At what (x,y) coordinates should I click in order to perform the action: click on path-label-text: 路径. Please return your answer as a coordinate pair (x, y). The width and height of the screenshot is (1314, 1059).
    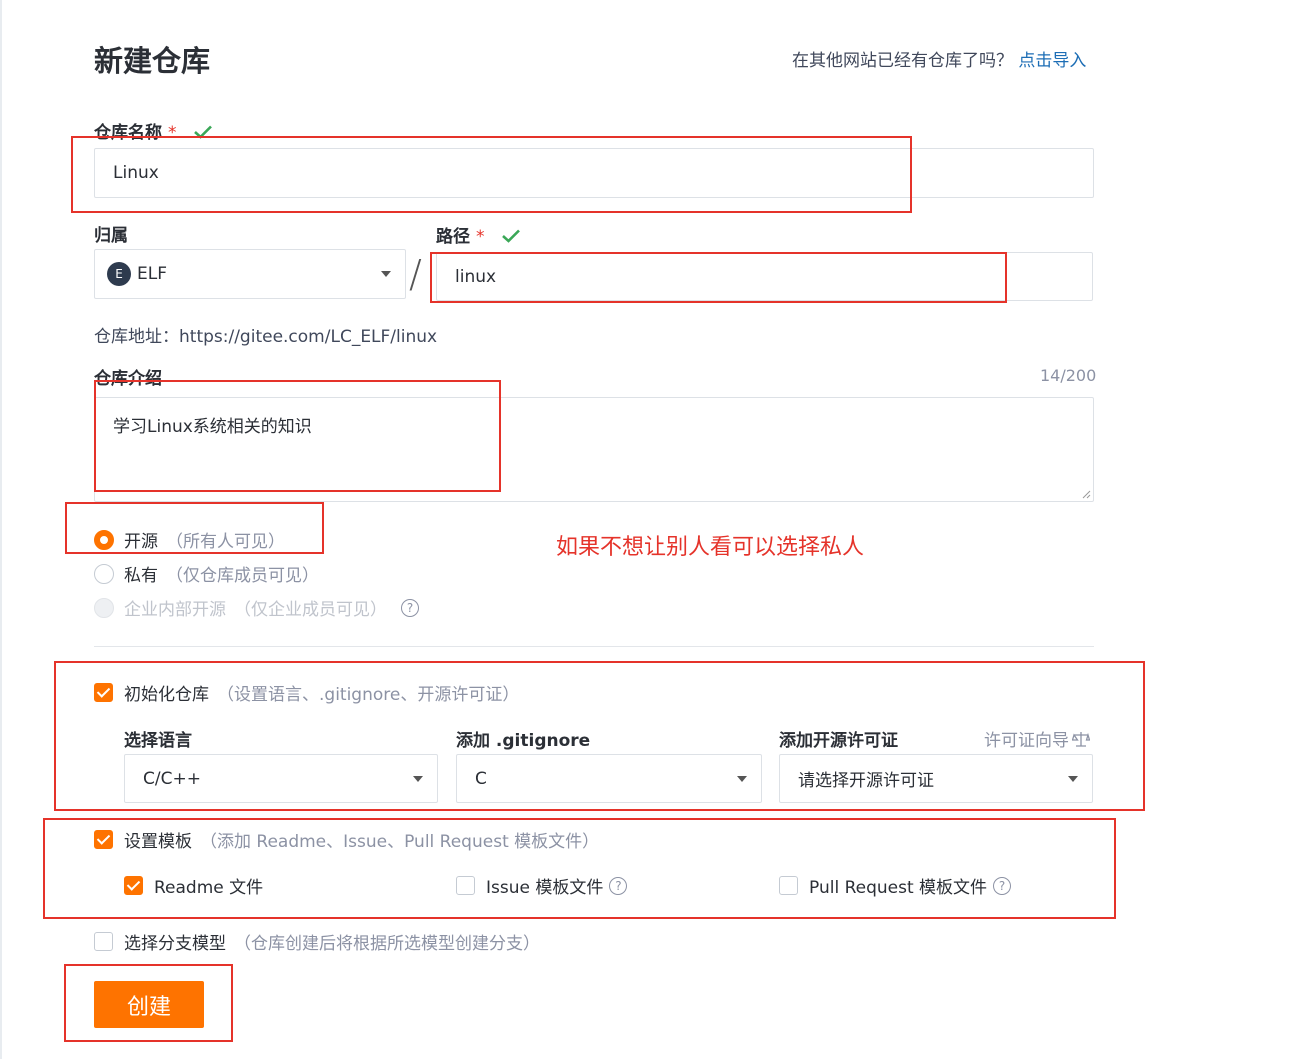
    Looking at the image, I should click on (453, 237).